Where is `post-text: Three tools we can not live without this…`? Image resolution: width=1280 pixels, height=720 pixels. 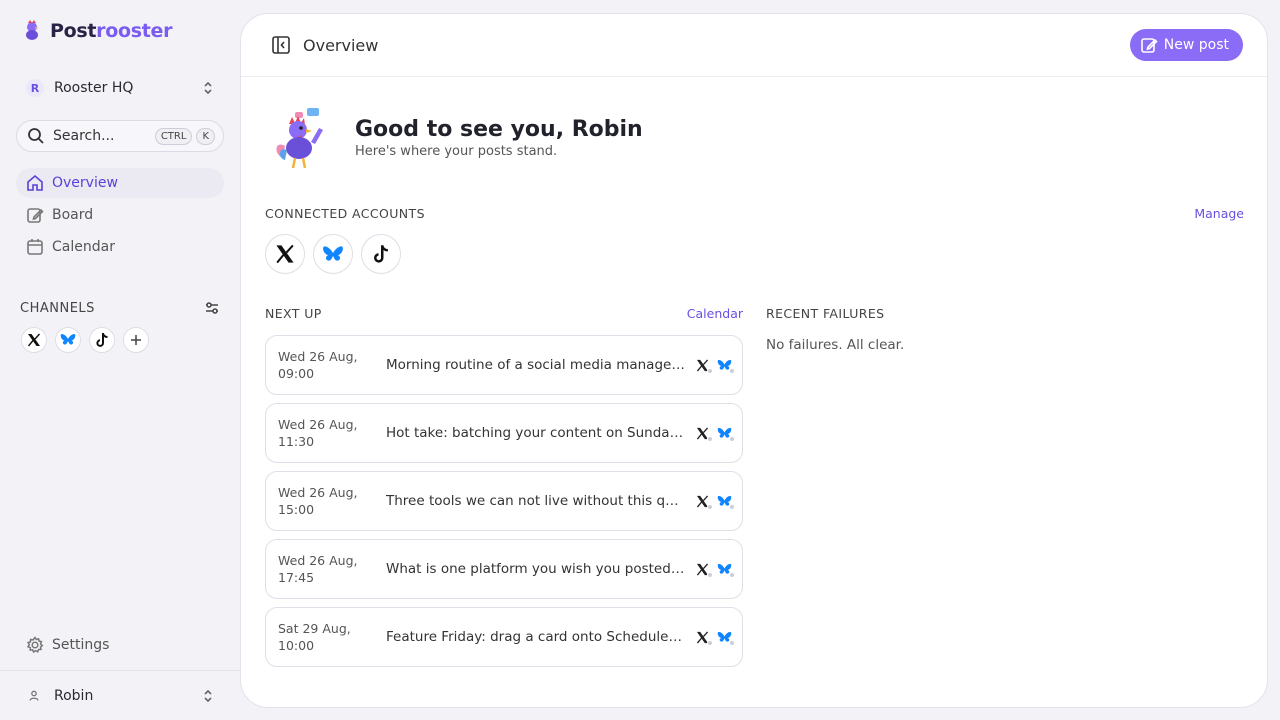
post-text: Three tools we can not live without this… is located at coordinates (536, 501).